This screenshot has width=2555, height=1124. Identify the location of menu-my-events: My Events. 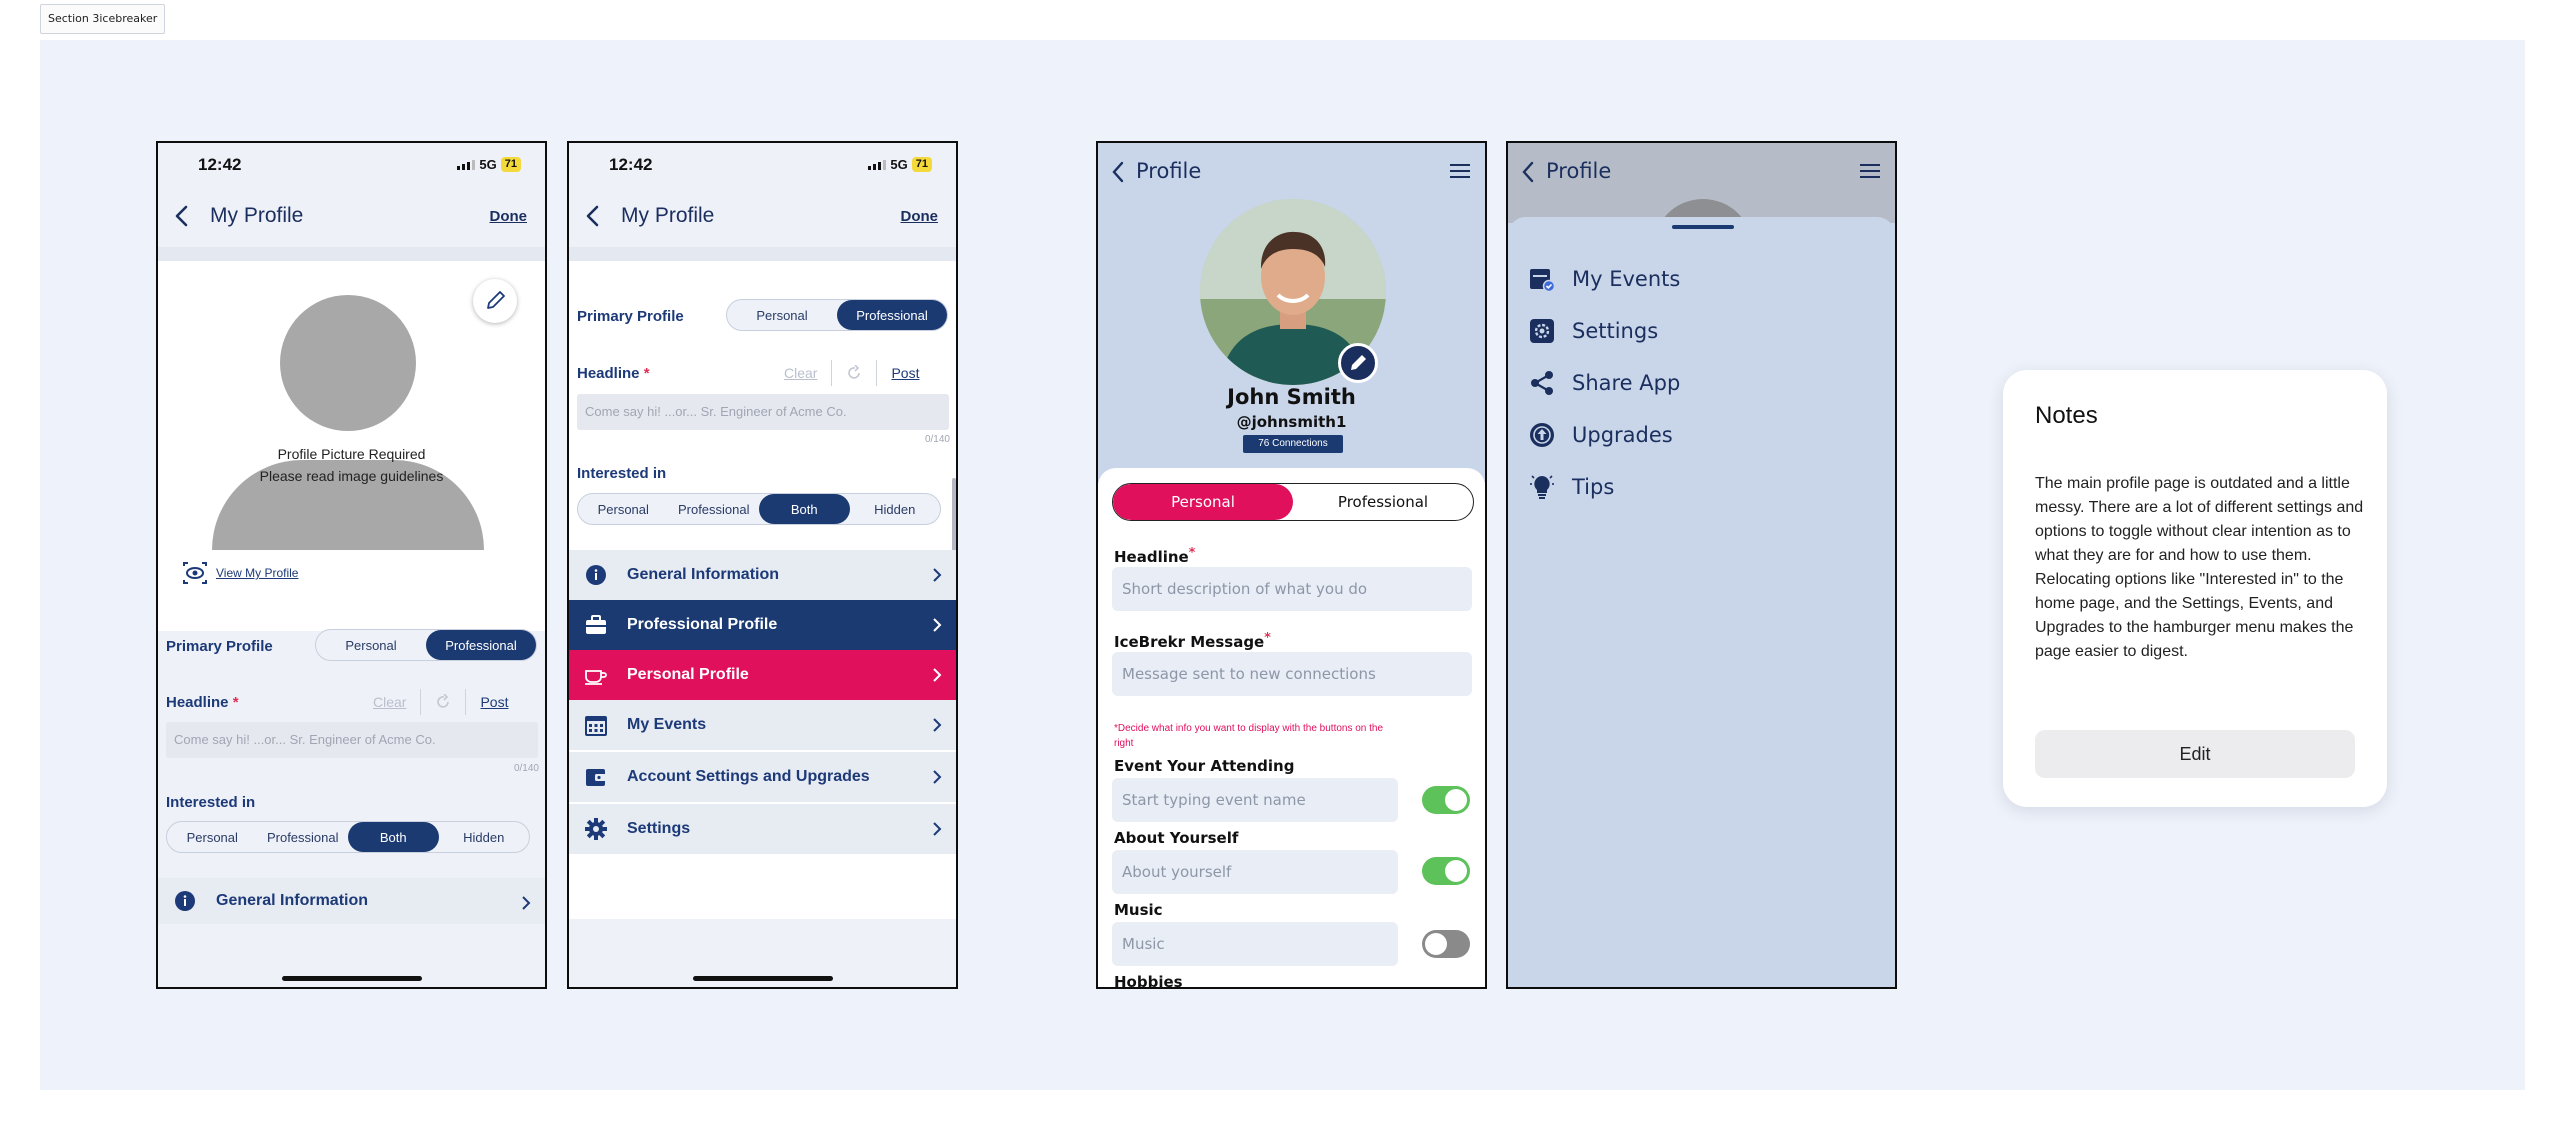
(762, 725).